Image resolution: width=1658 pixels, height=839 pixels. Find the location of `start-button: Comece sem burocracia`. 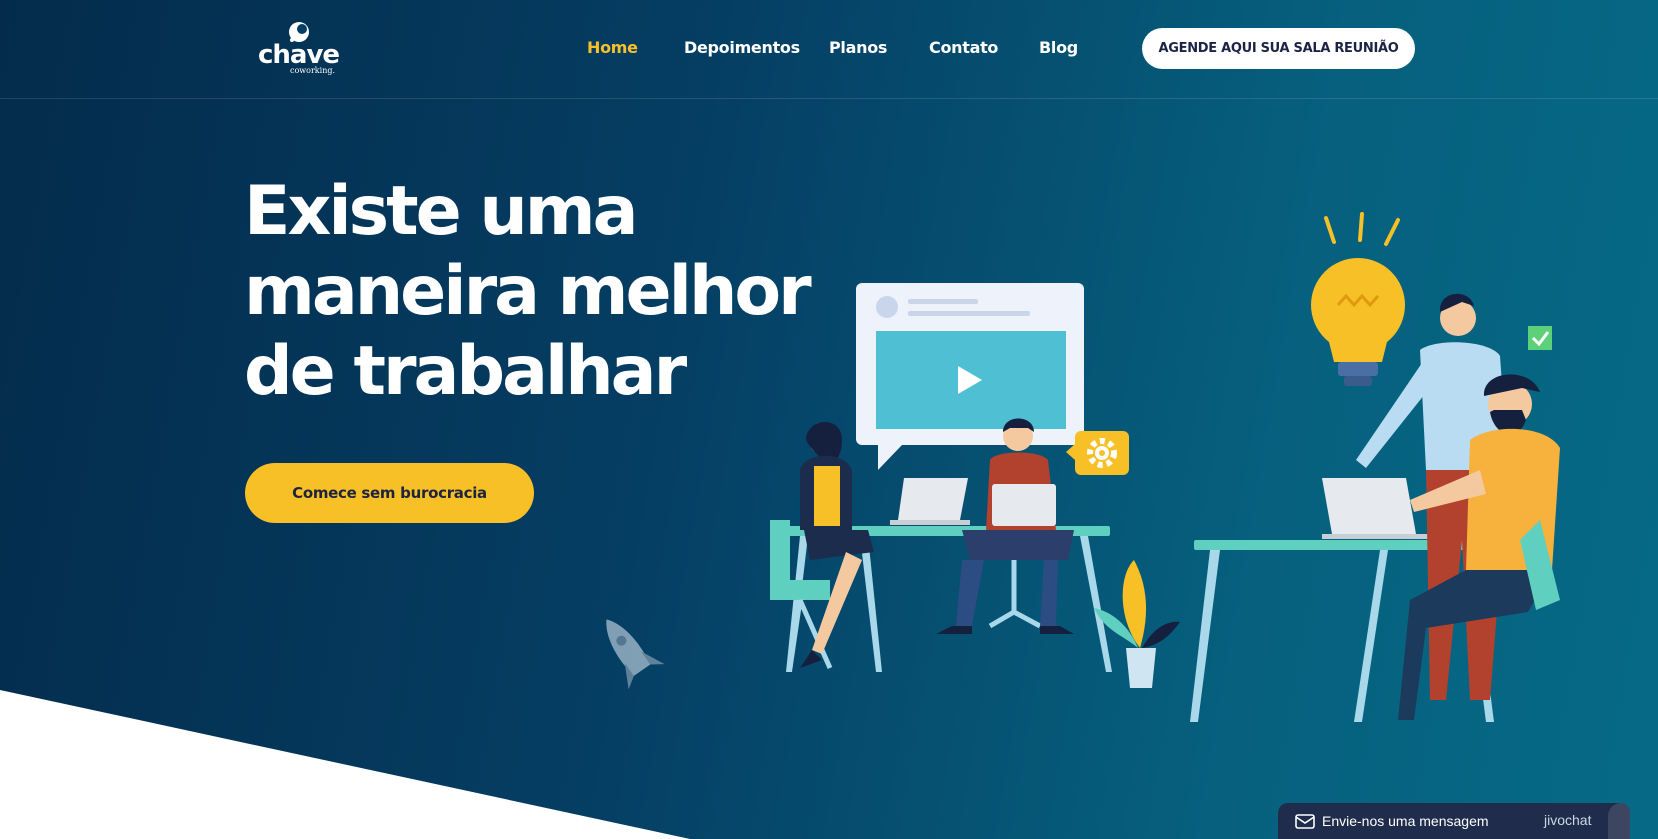

start-button: Comece sem burocracia is located at coordinates (389, 493).